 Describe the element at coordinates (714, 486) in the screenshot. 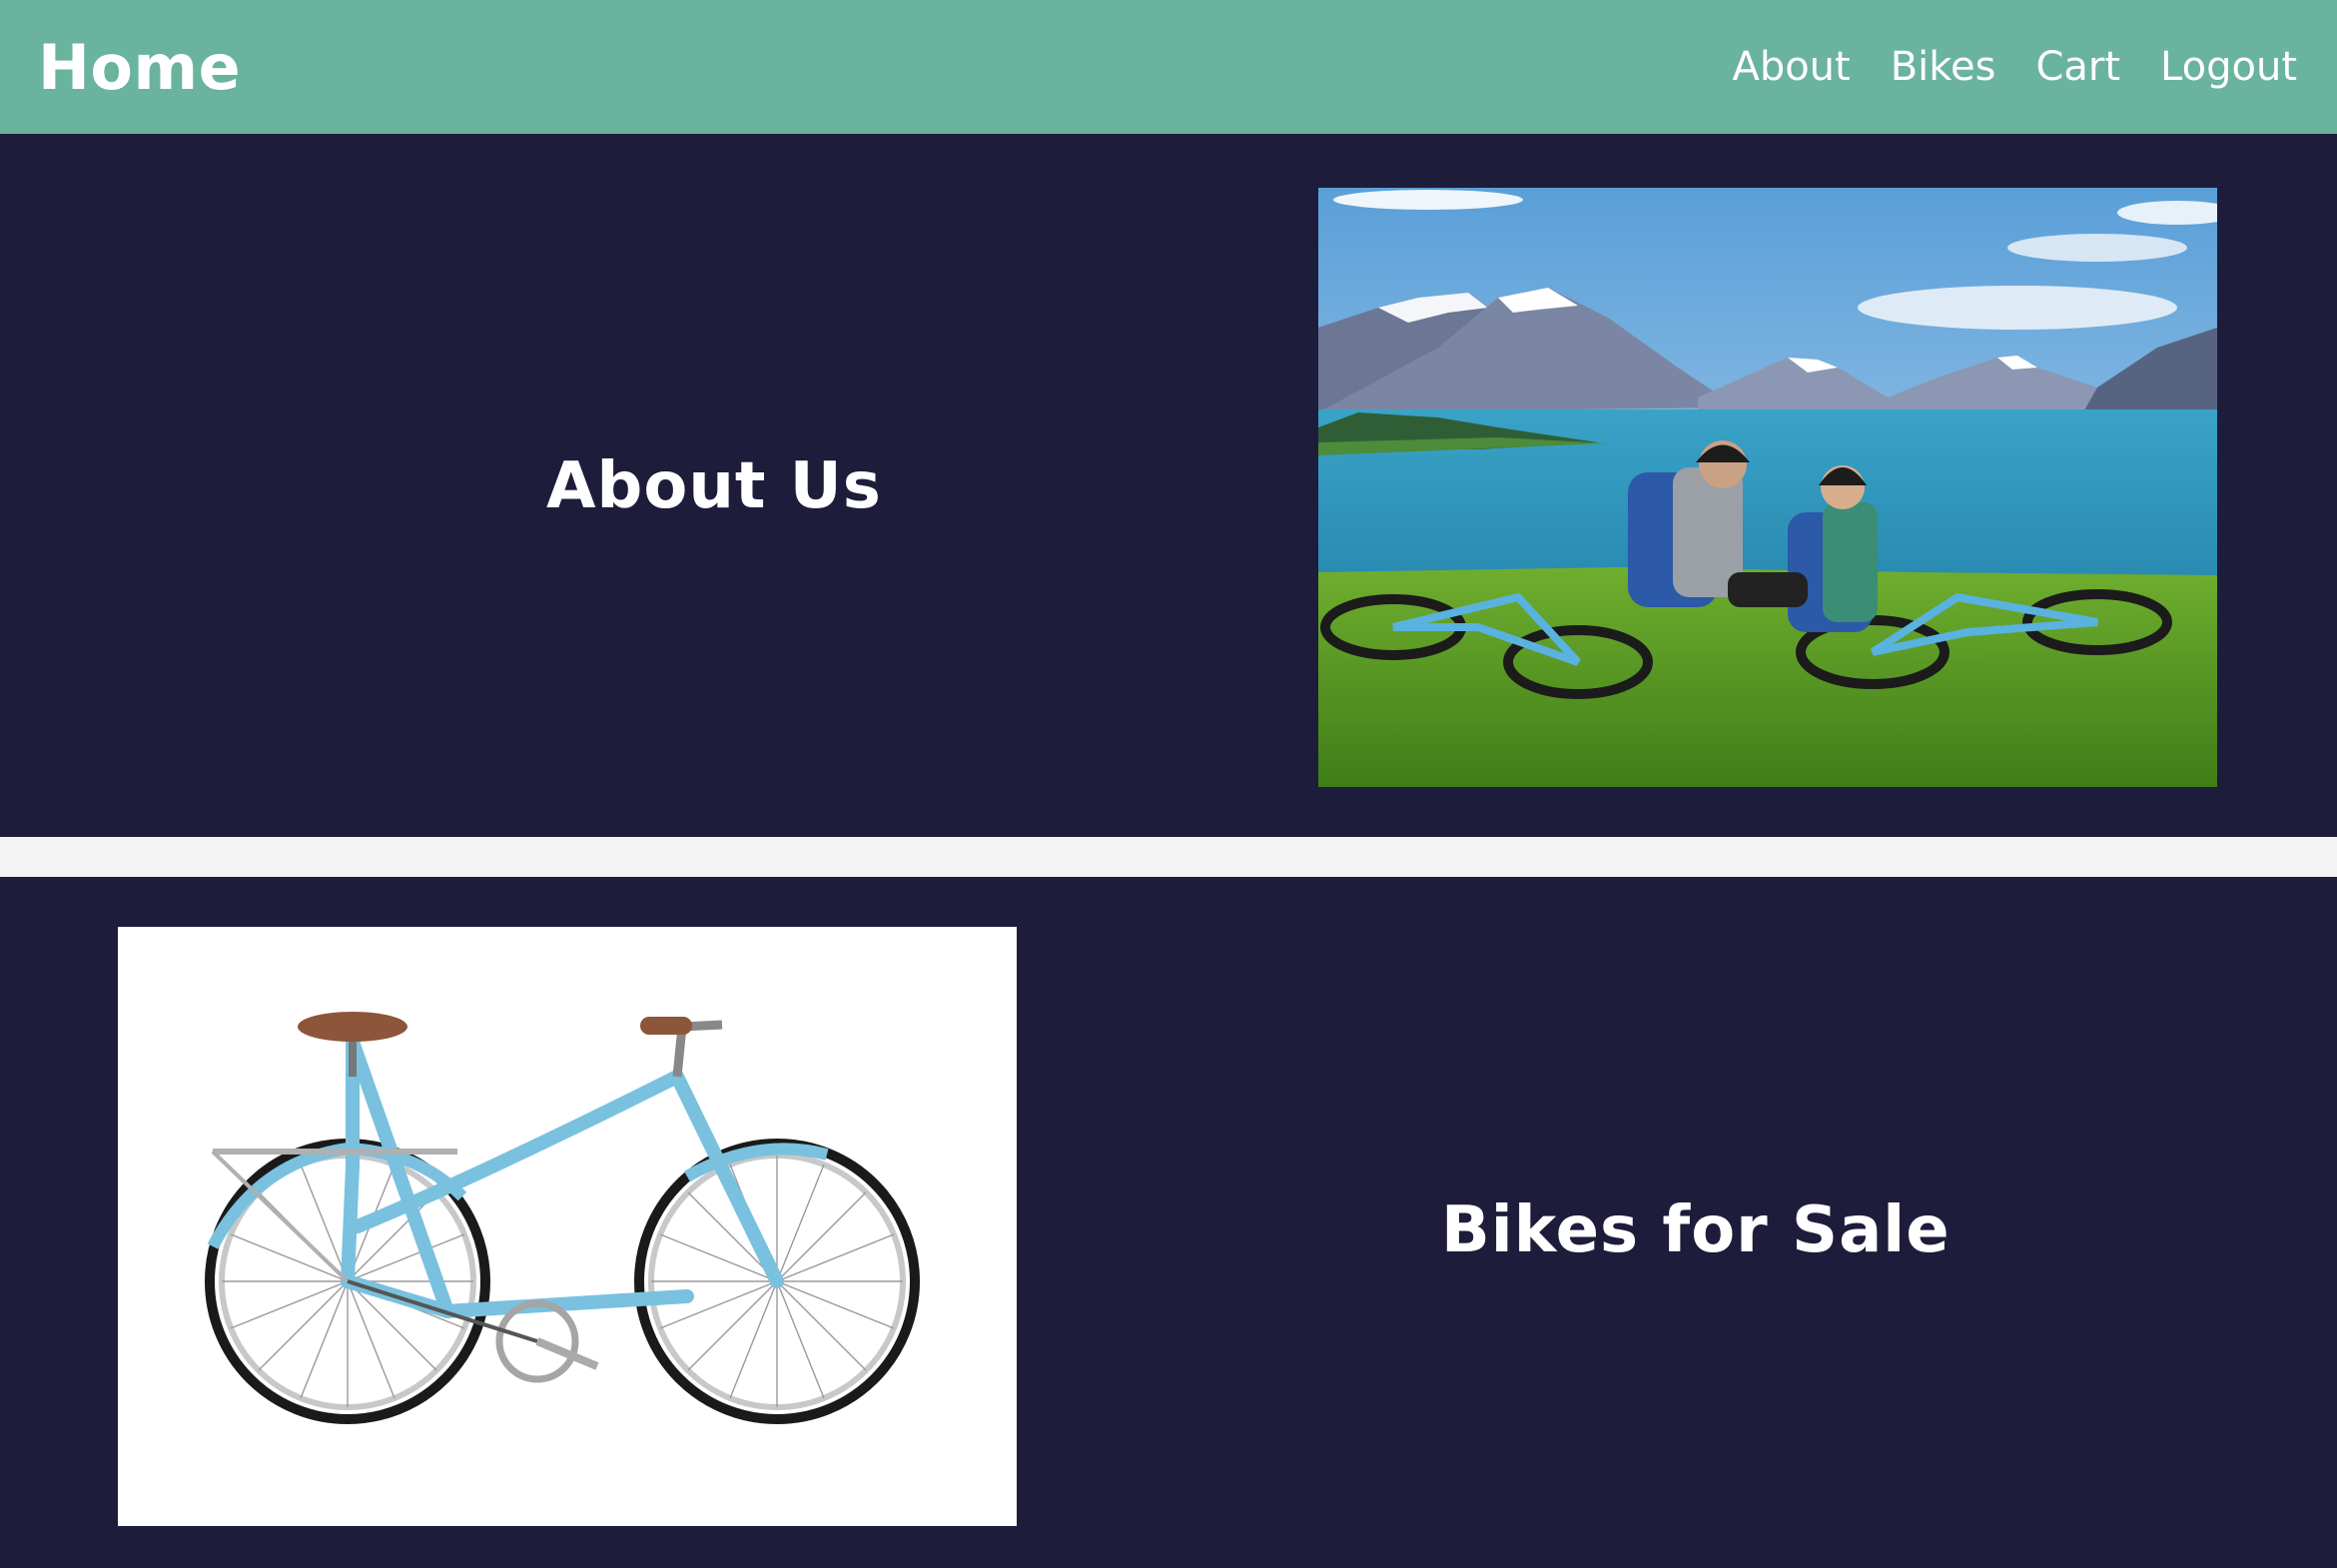

I see `about-us-heading: About Us` at that location.